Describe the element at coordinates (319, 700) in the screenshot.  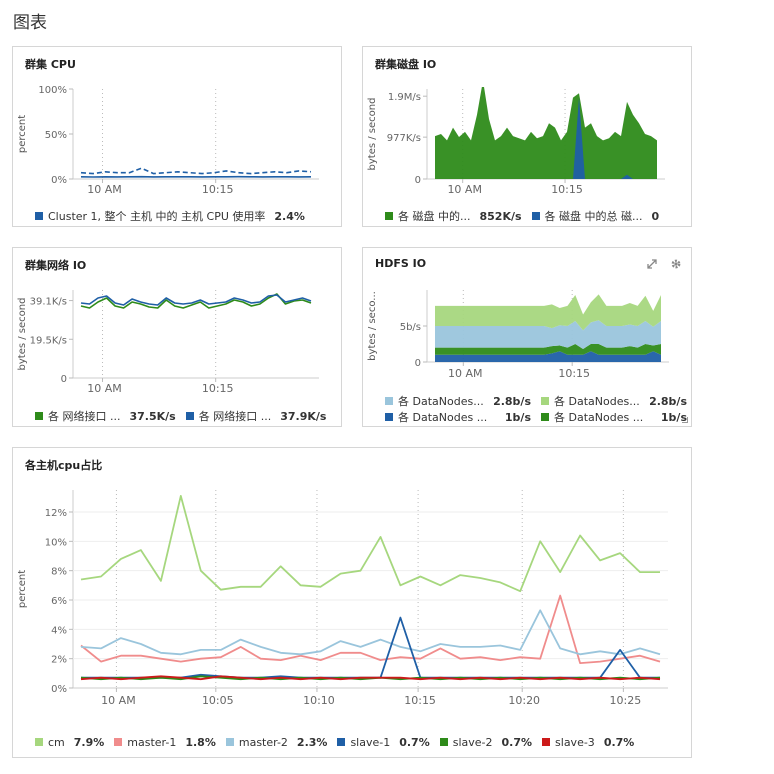
I see `x-tick-label: 10:10` at that location.